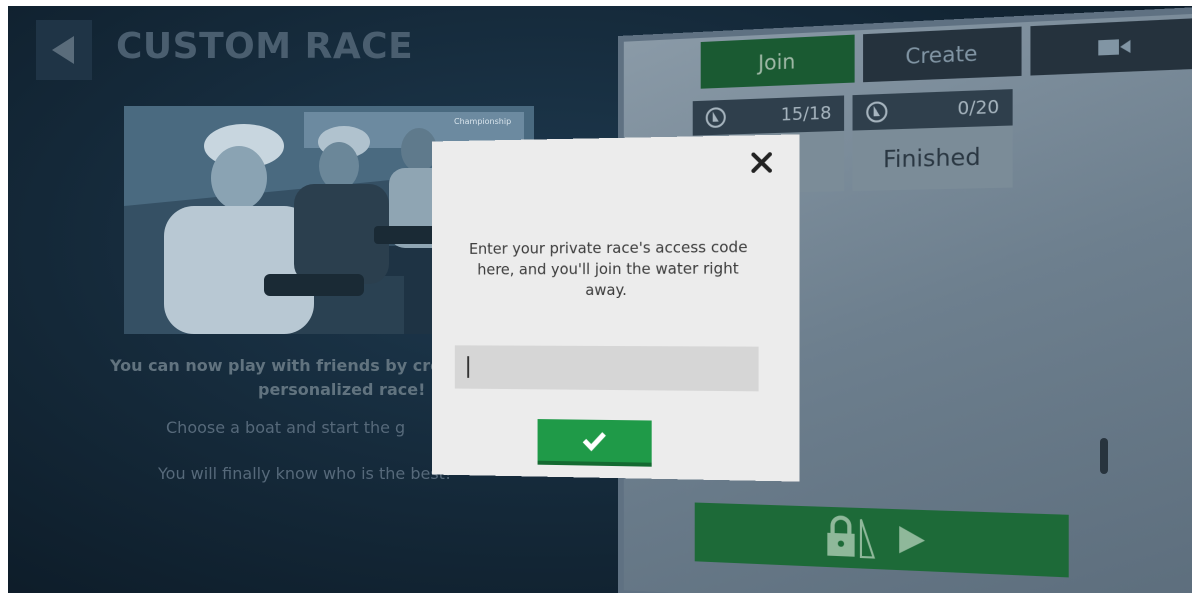  Describe the element at coordinates (850, 538) in the screenshot. I see `lock-sail-icon` at that location.